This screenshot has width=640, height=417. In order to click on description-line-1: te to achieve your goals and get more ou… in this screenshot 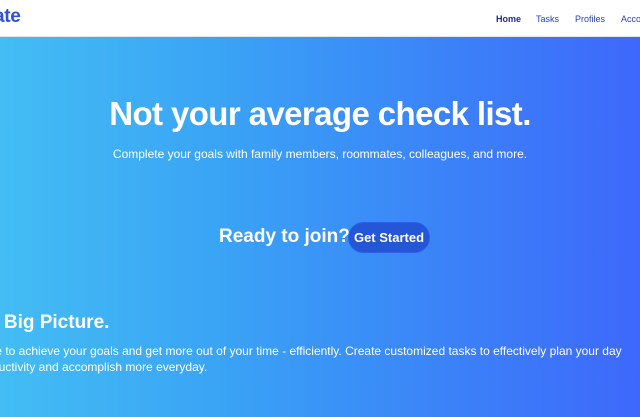, I will do `click(311, 351)`.